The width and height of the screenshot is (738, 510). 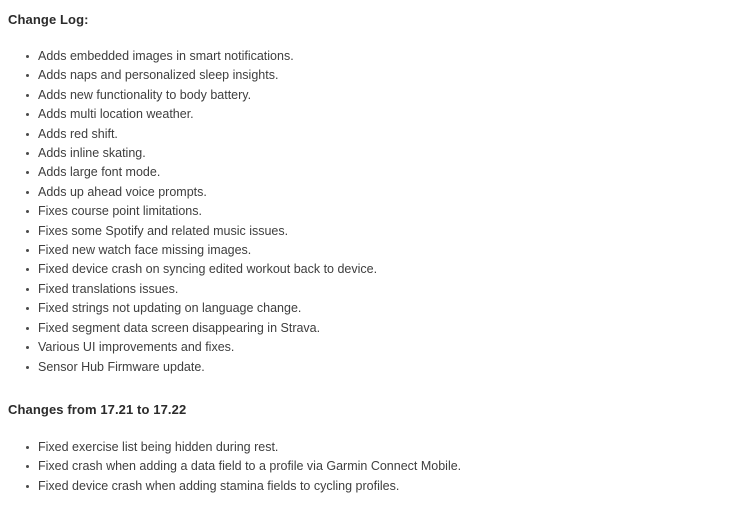 What do you see at coordinates (108, 288) in the screenshot?
I see `list-item-label: Fixed translations issues.` at bounding box center [108, 288].